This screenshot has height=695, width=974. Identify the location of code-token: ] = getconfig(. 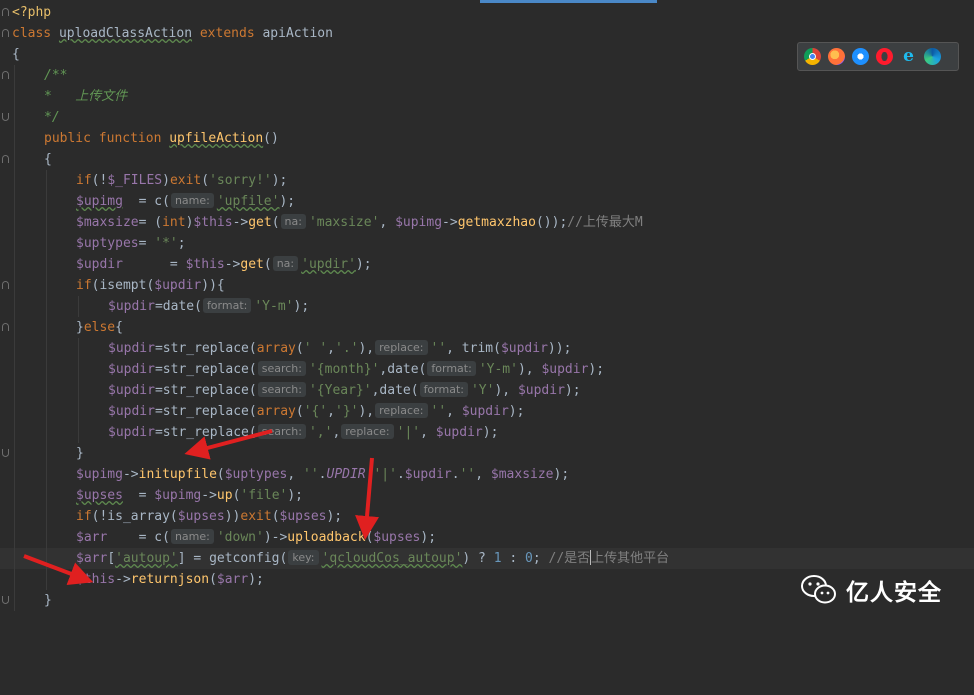
(232, 558).